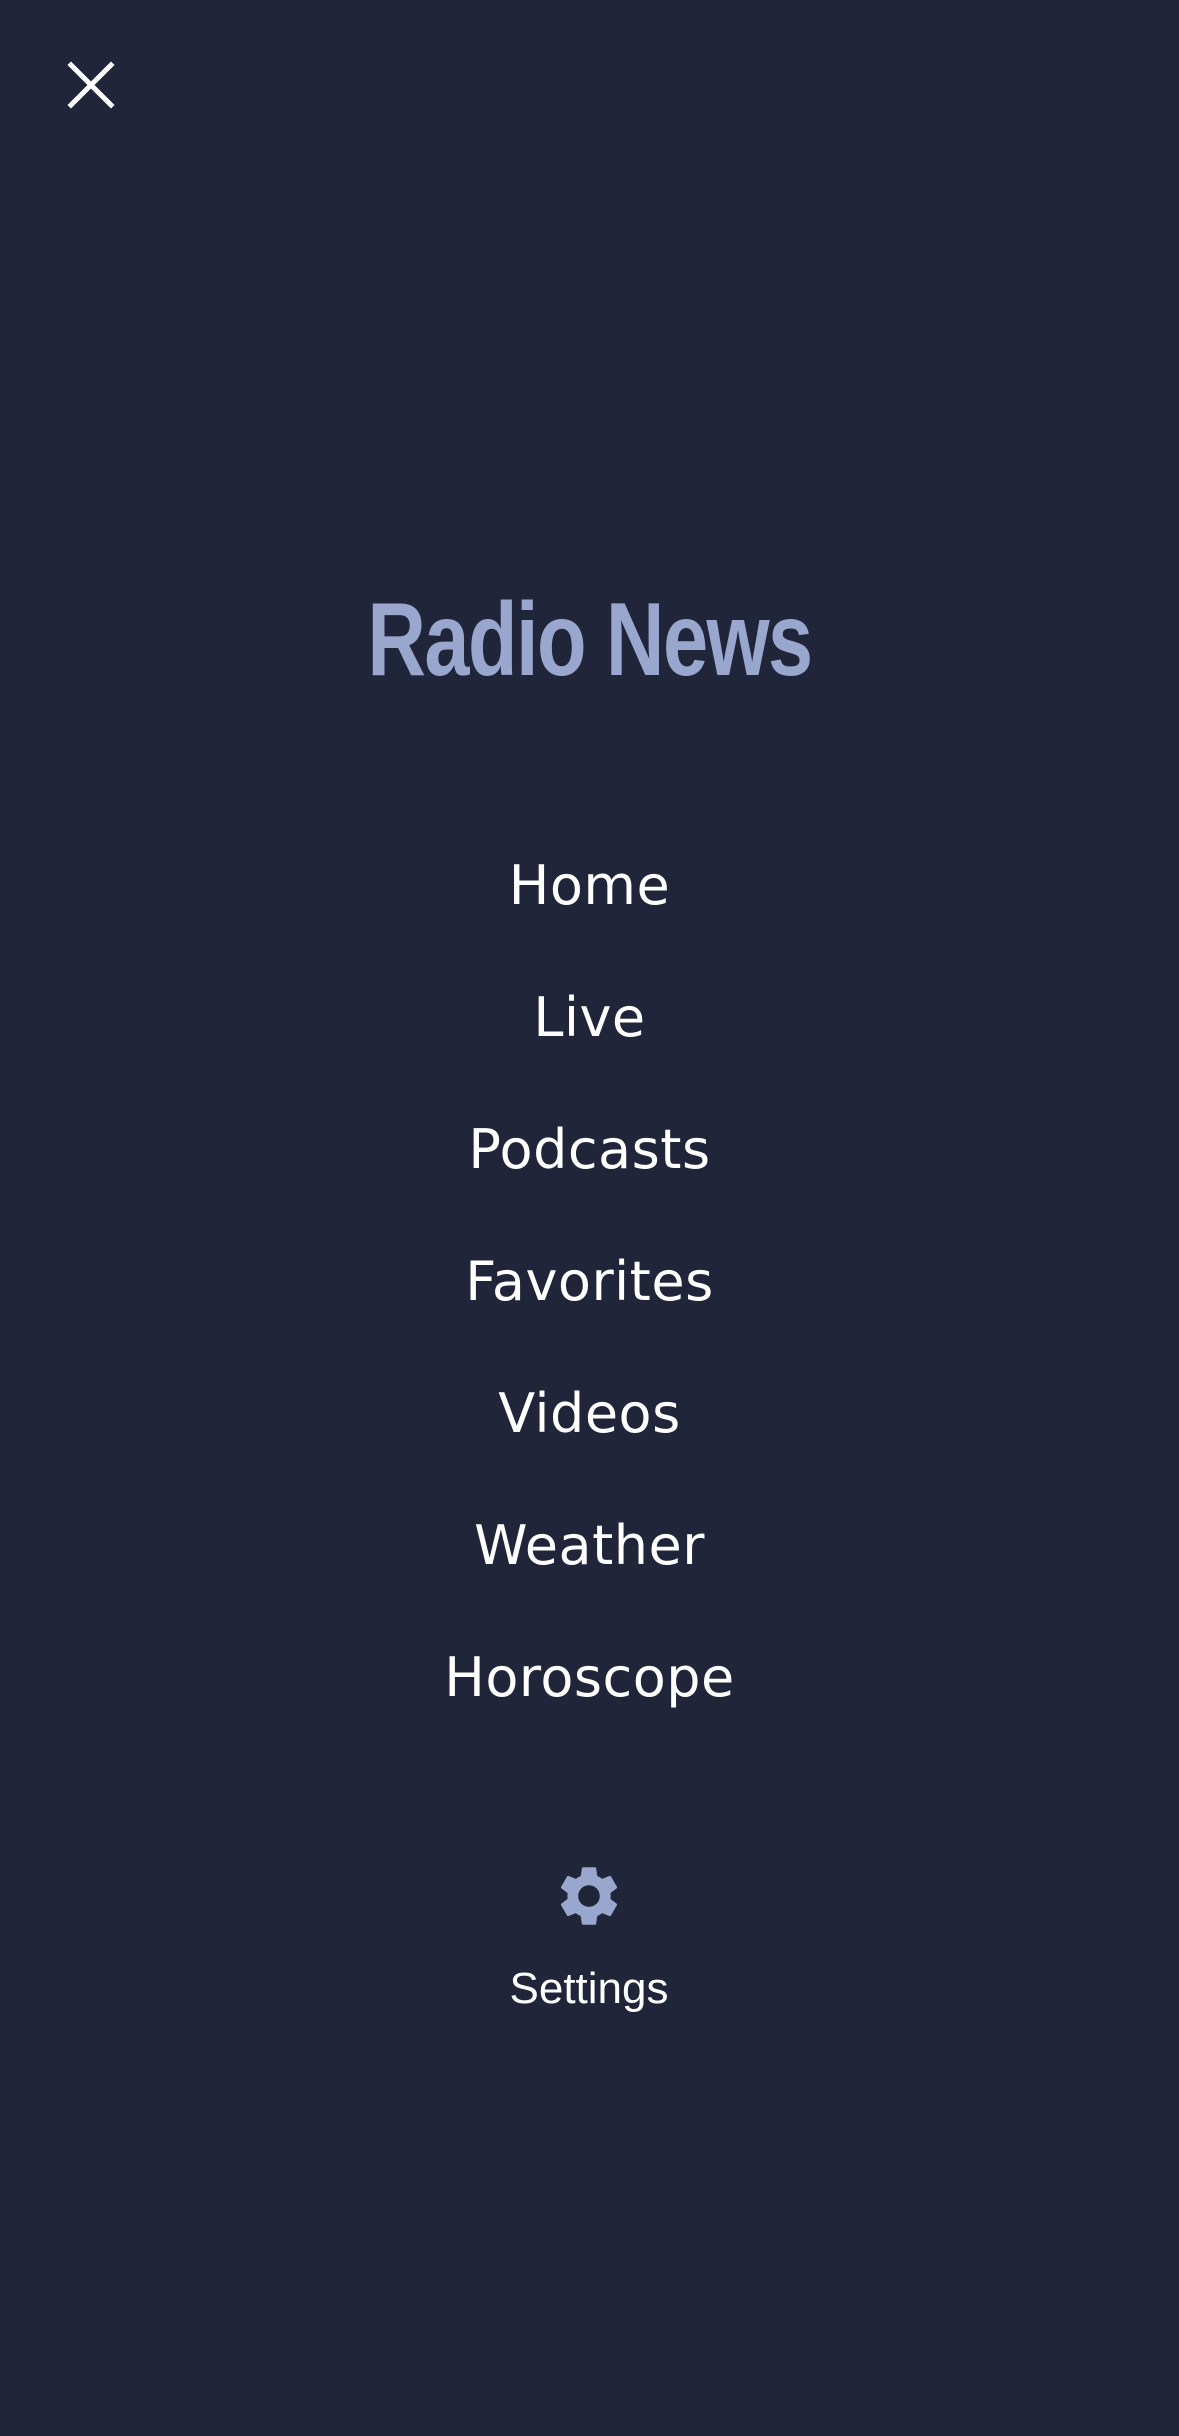 This screenshot has width=1179, height=2436. I want to click on menu-item-favorites: Favorites, so click(589, 1282).